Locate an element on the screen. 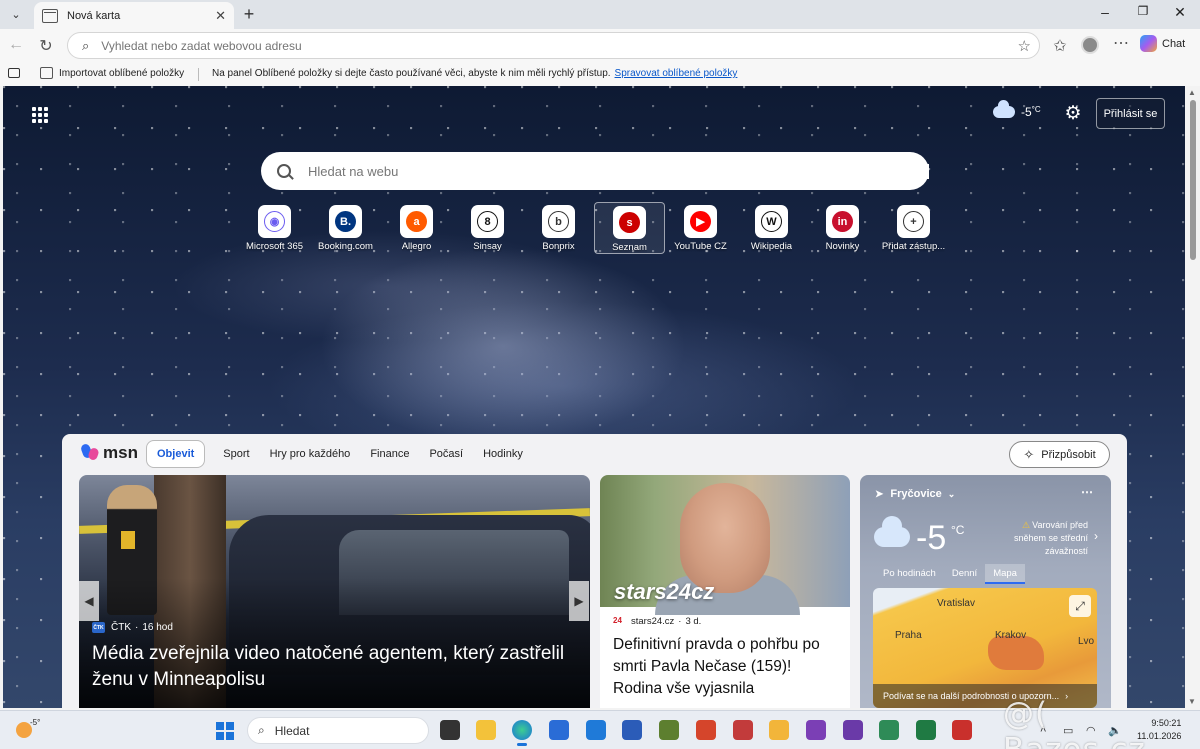 The height and width of the screenshot is (749, 1200). scrollbar-thumb is located at coordinates (1193, 180).